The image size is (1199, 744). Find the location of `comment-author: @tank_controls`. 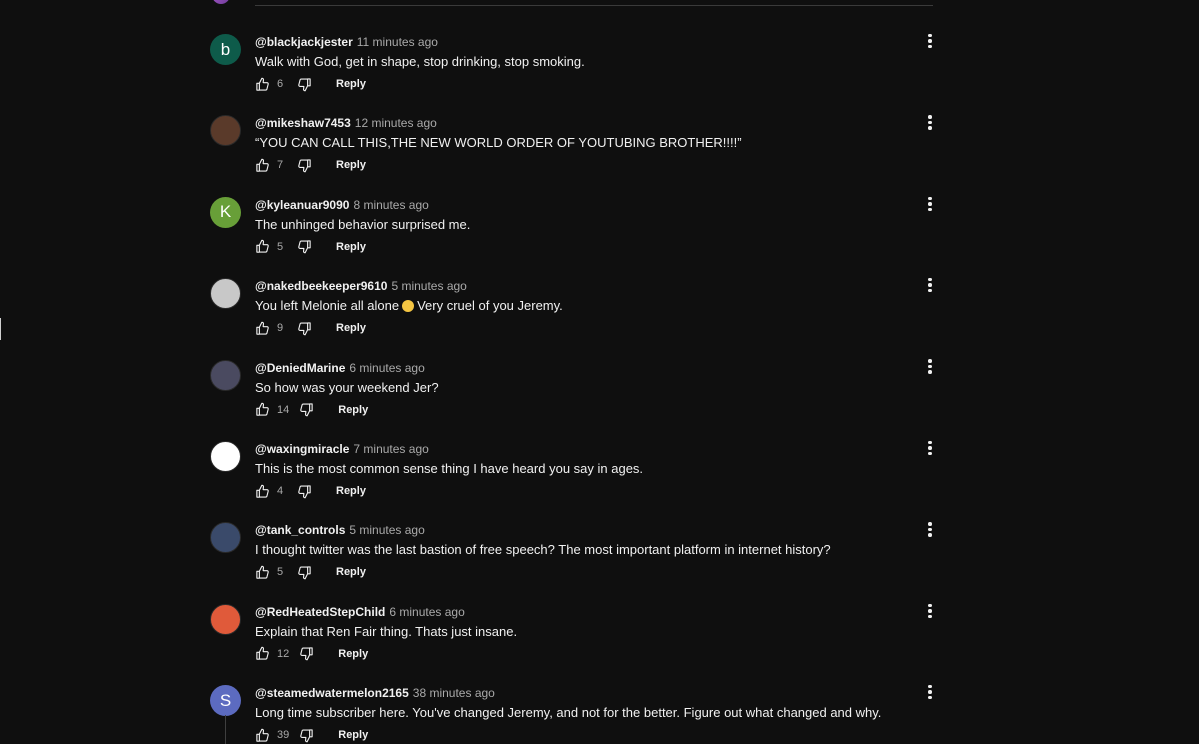

comment-author: @tank_controls is located at coordinates (300, 530).